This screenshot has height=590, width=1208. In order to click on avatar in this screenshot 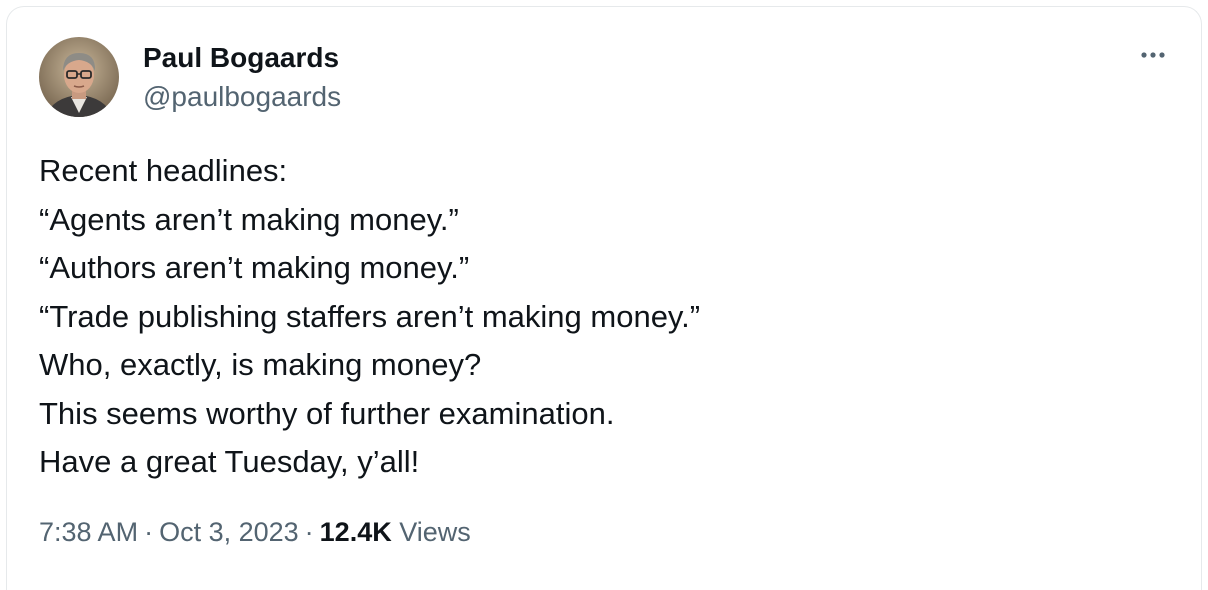, I will do `click(79, 77)`.